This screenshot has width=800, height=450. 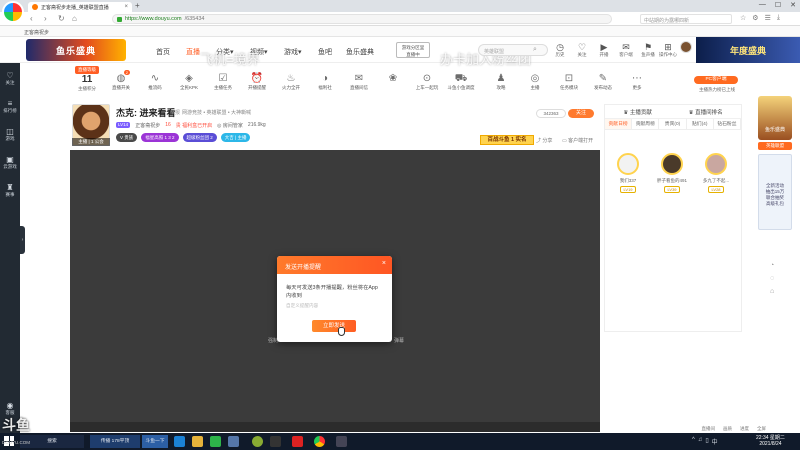 I want to click on welfare-badge: 贵 福利盒已开启, so click(x=194, y=125).